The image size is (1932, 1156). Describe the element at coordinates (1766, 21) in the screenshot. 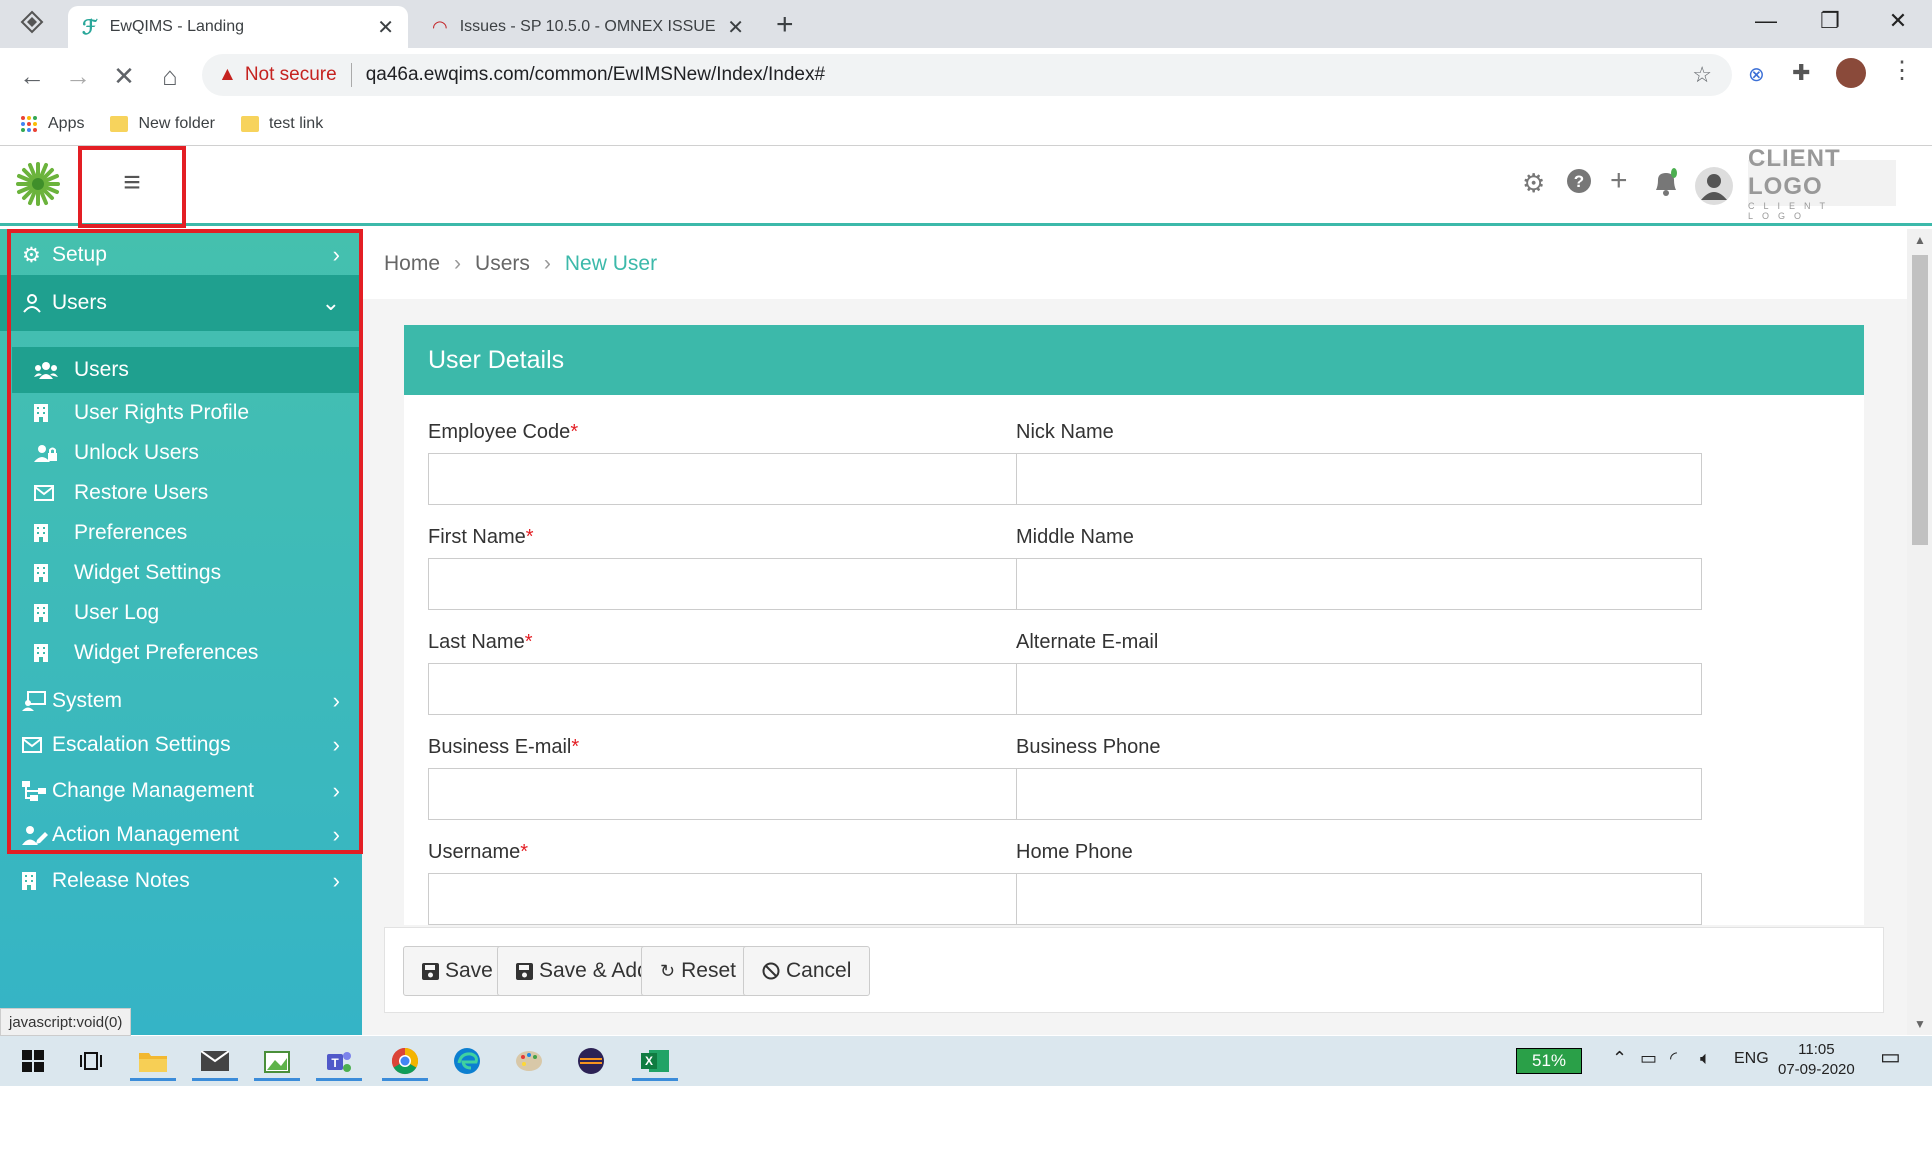

I see `minimize-icon: —` at that location.